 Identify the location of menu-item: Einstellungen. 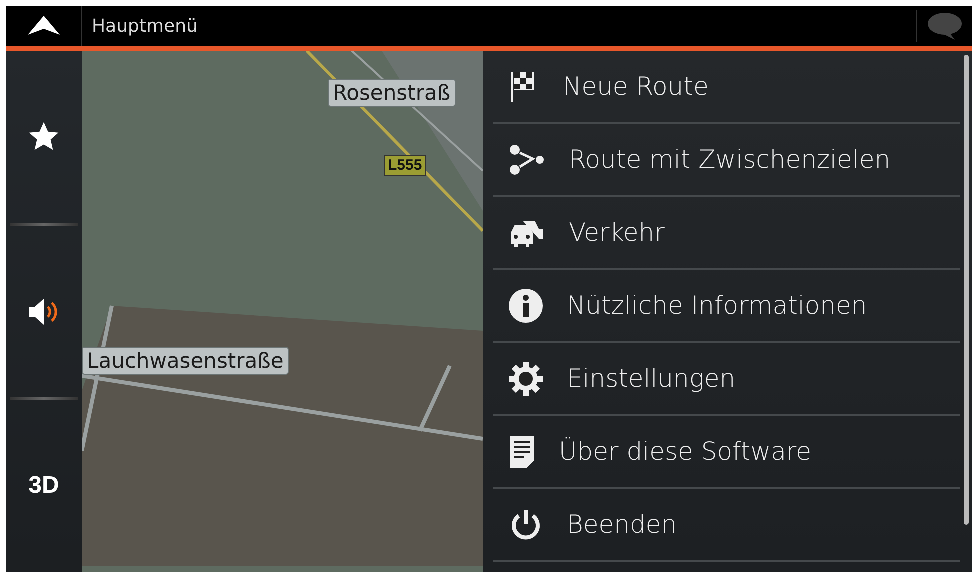
(726, 379).